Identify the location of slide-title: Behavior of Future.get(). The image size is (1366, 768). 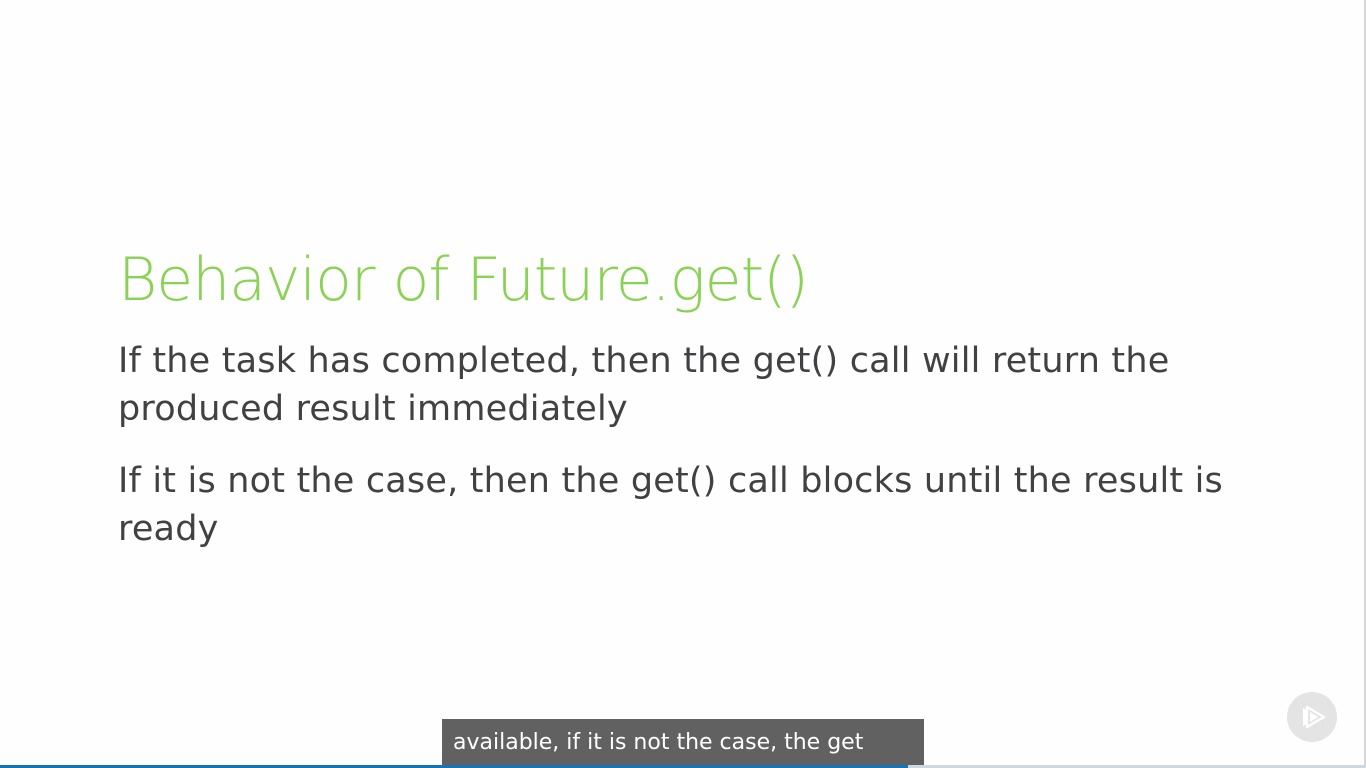
(463, 280).